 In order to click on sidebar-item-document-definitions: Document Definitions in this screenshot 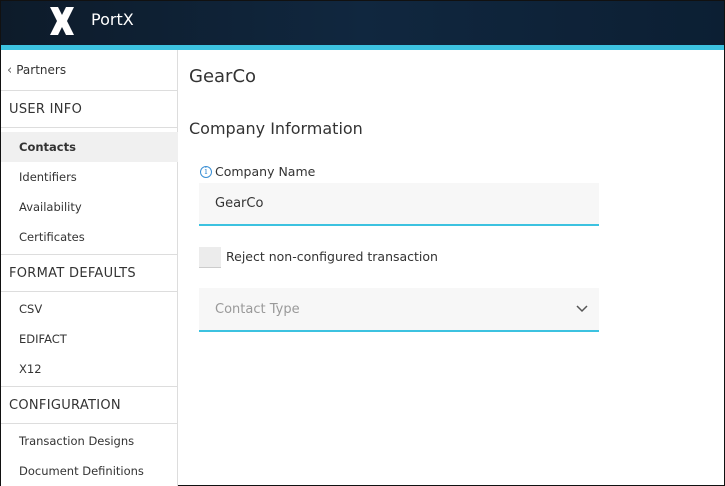, I will do `click(89, 471)`.